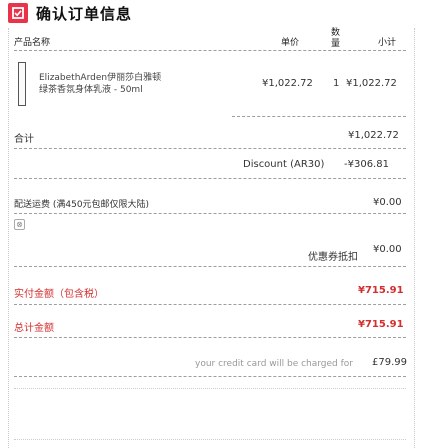 Image resolution: width=423 pixels, height=448 pixels. I want to click on charge-value: £79.99, so click(389, 362).